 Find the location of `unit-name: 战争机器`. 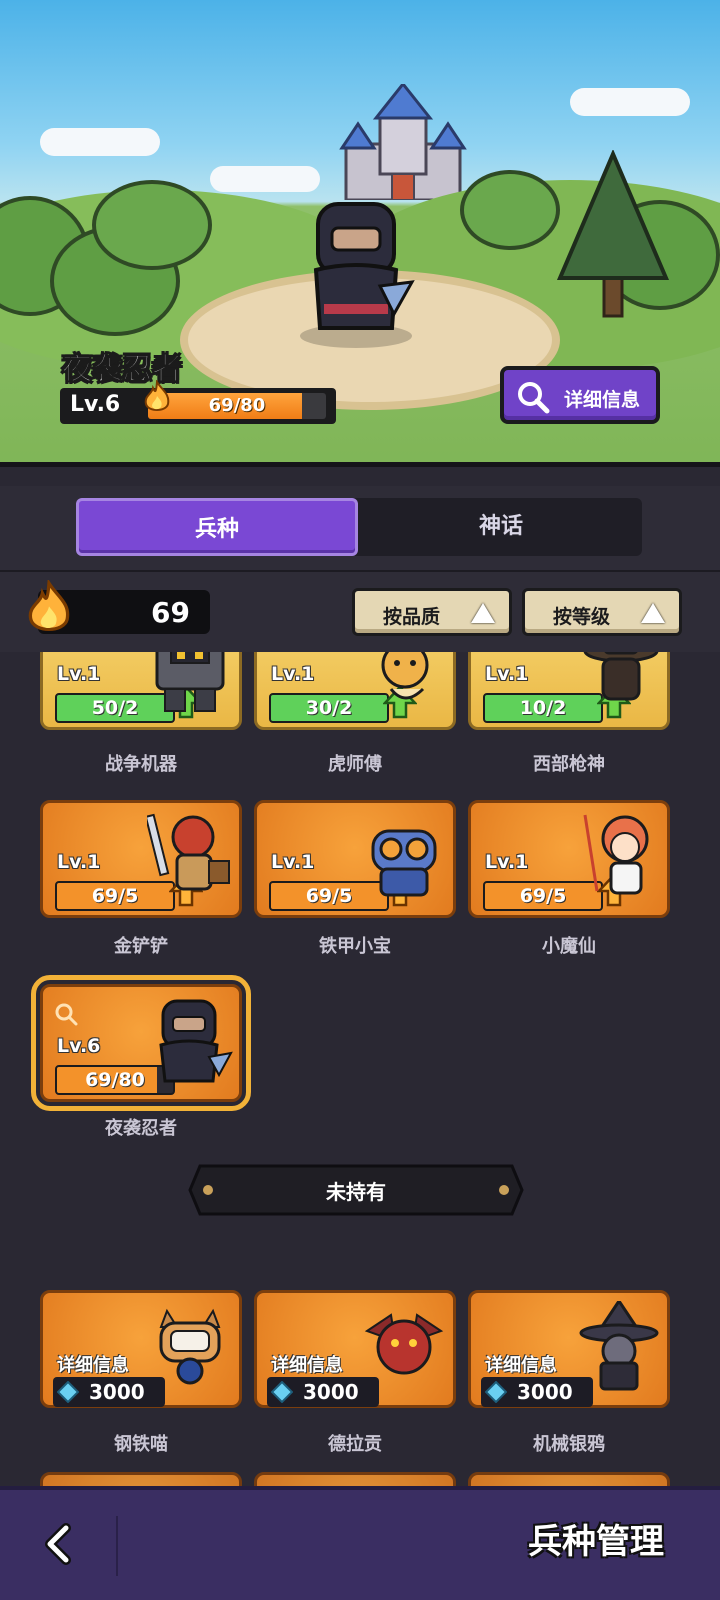

unit-name: 战争机器 is located at coordinates (141, 764).